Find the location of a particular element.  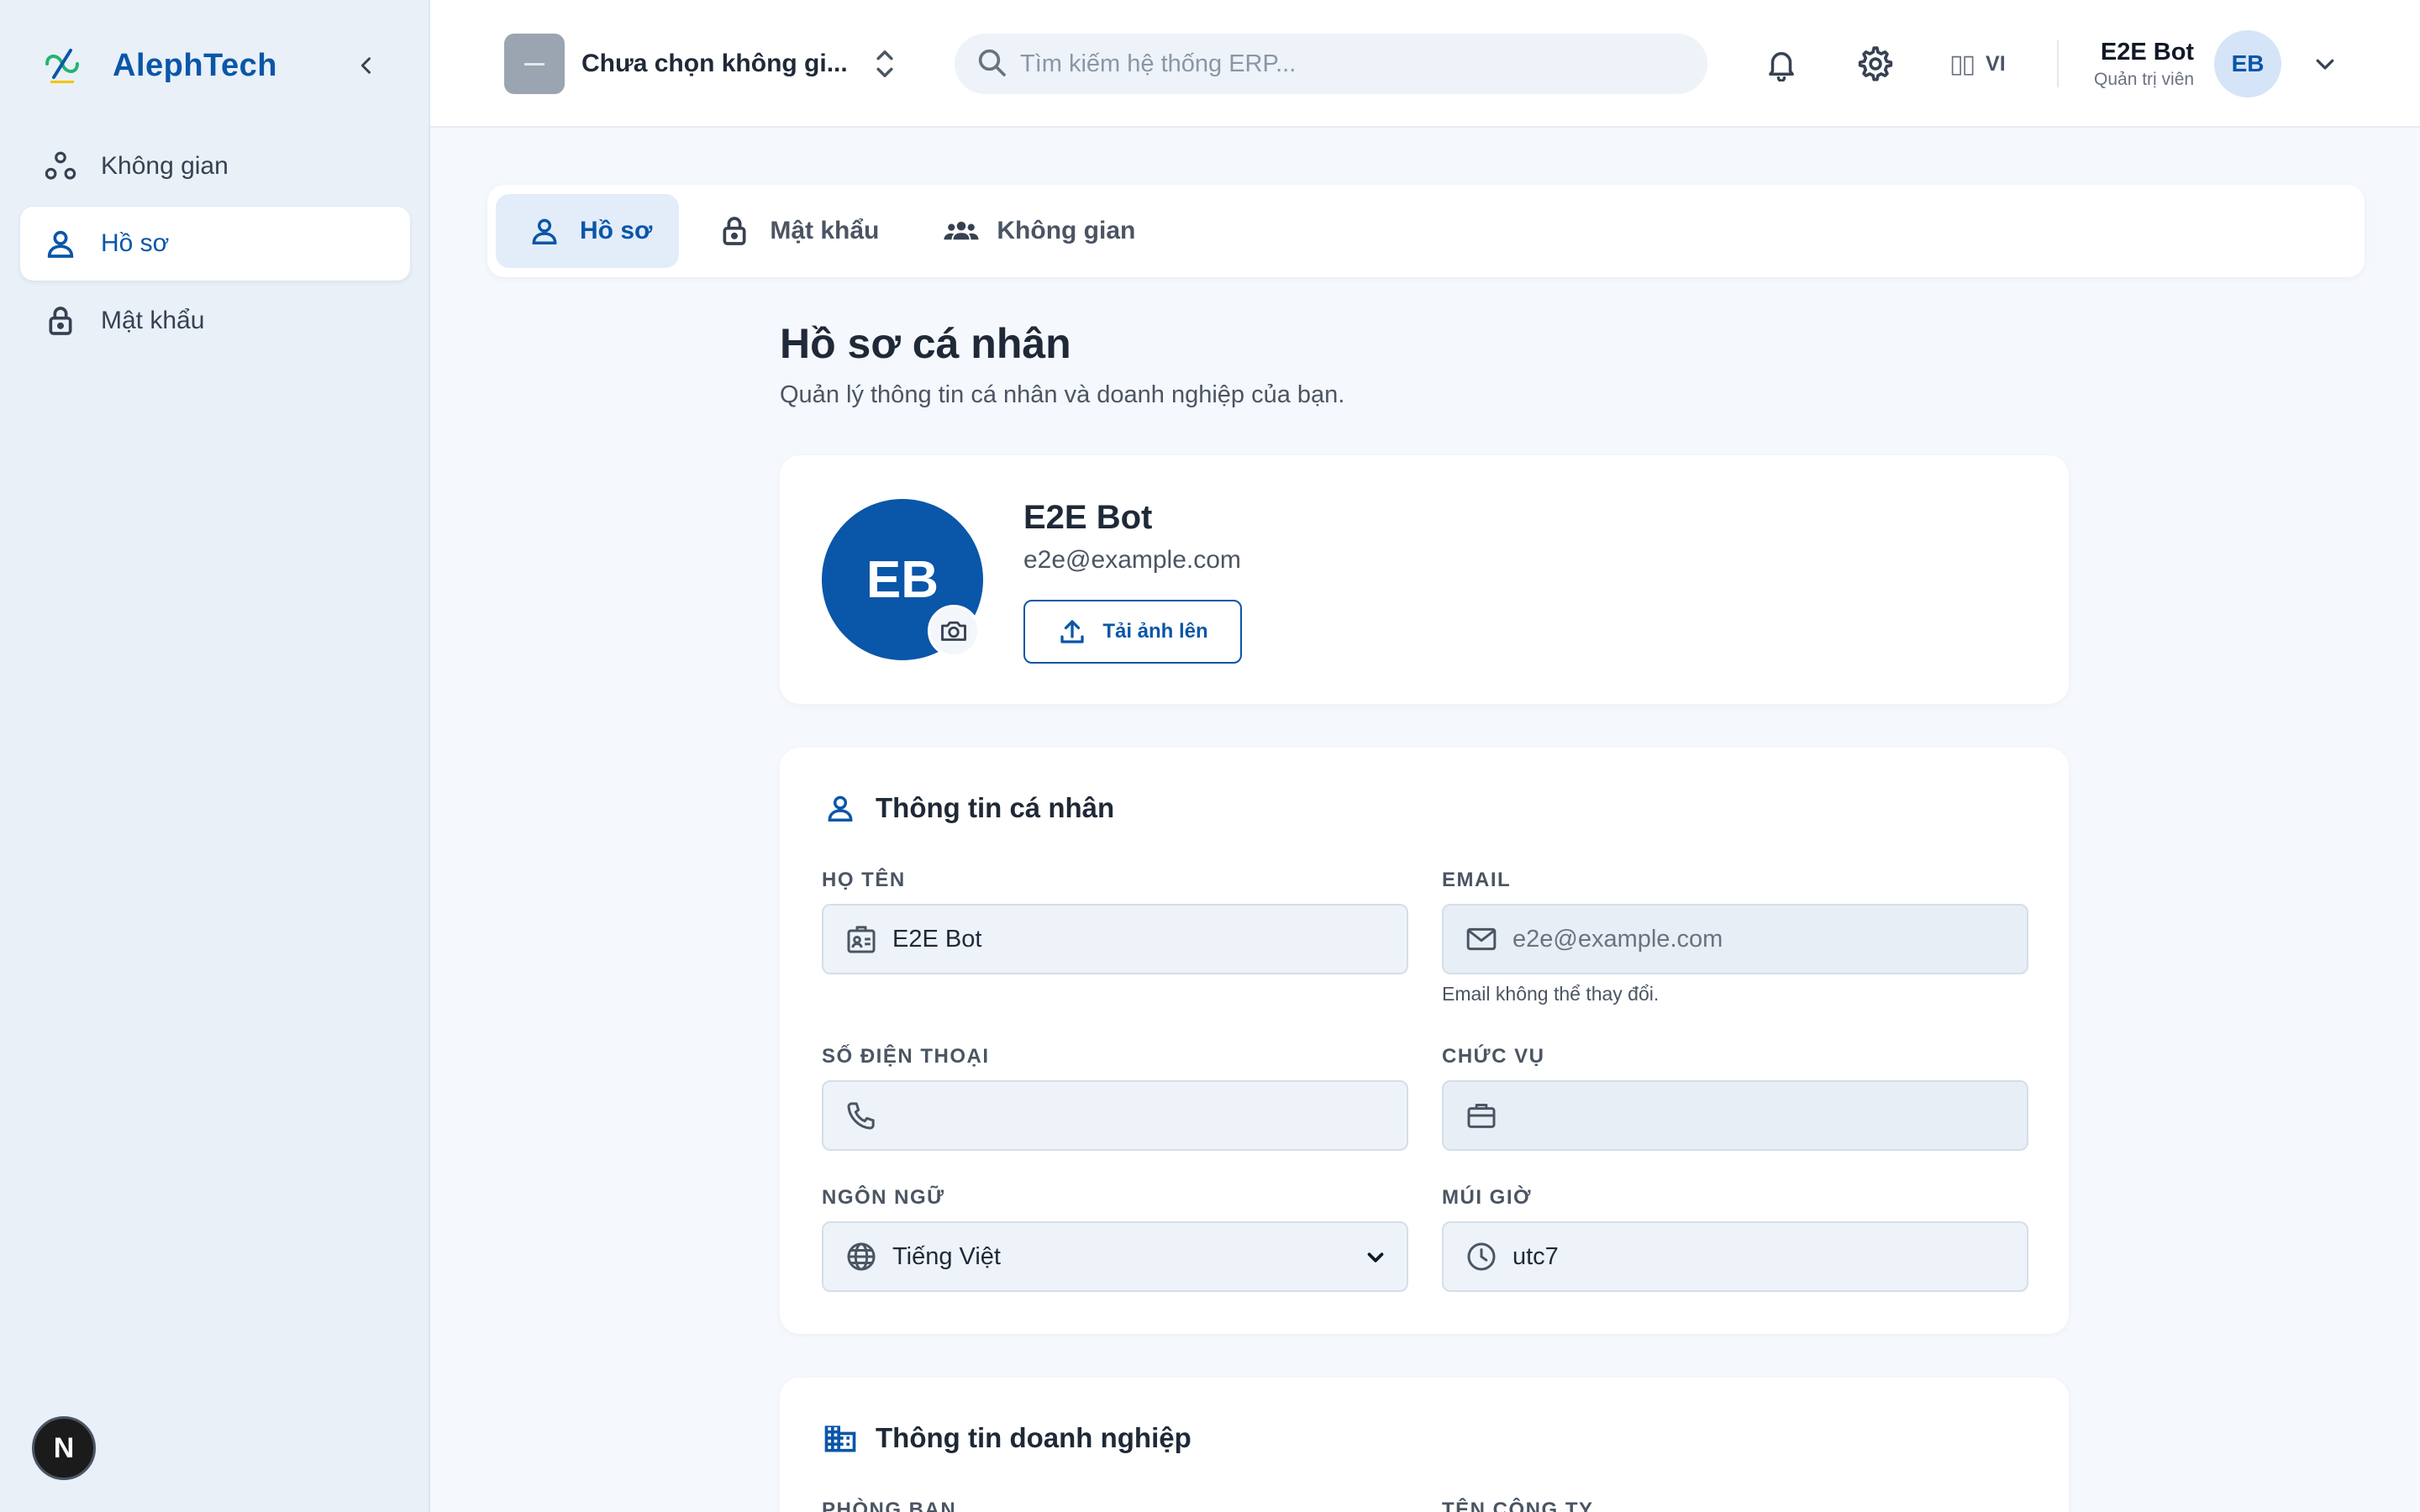

next-dev-badge: N is located at coordinates (64, 1448).